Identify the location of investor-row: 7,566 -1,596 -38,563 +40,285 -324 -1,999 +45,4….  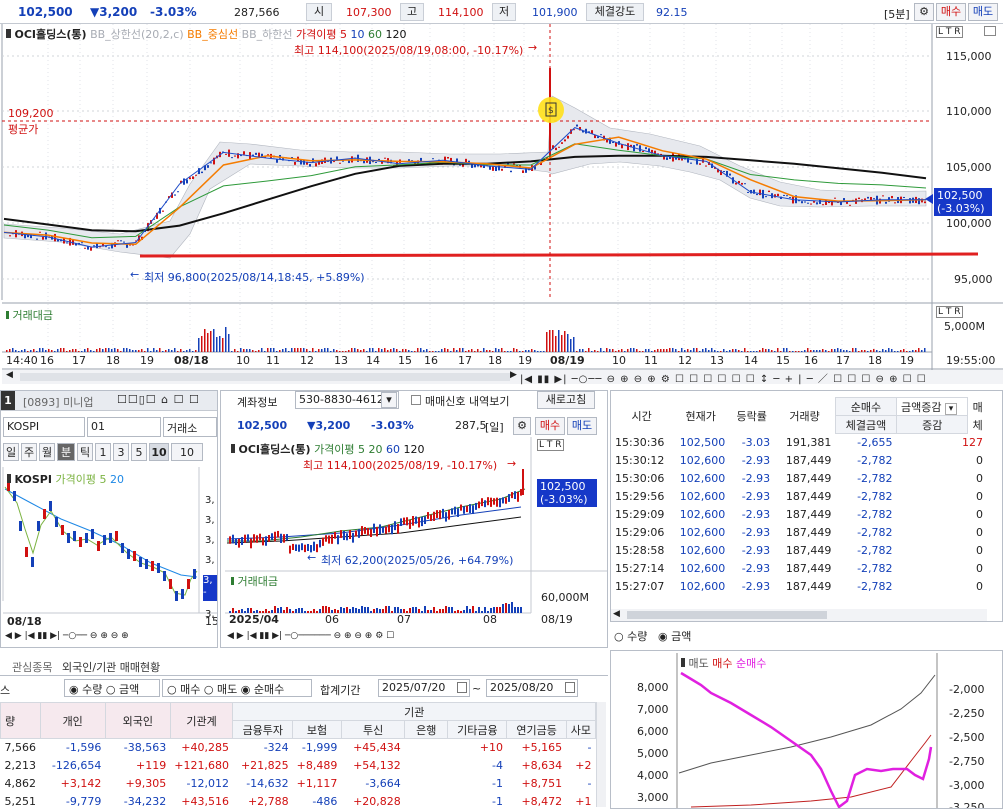
(298, 748).